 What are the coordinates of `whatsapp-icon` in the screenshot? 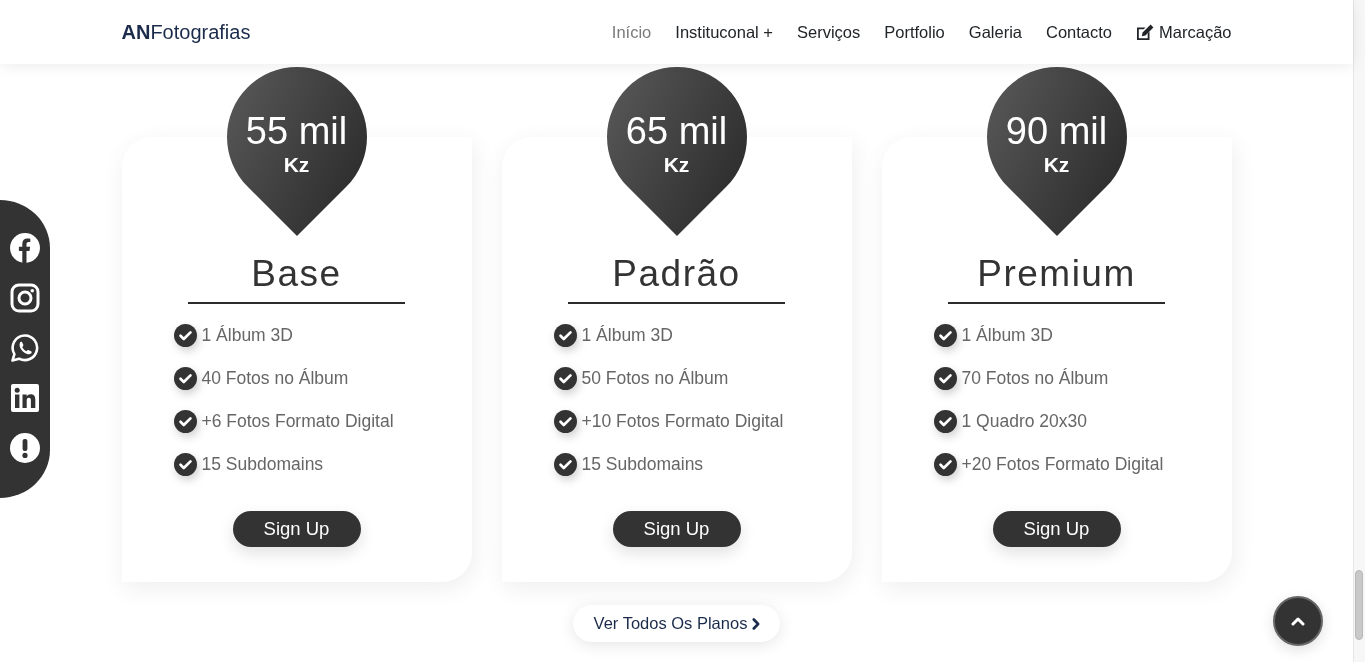 It's located at (25, 348).